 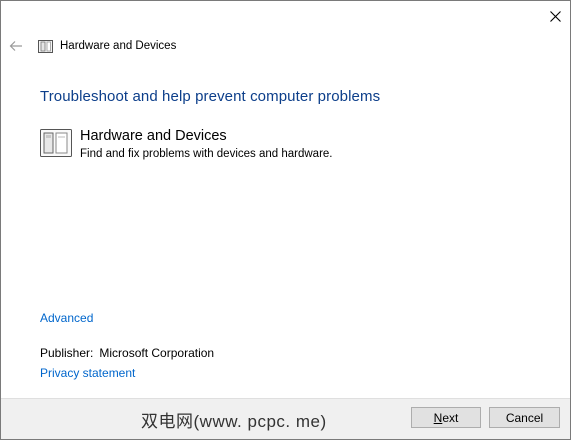 I want to click on publisher-value: Microsoft Corporation, so click(x=157, y=353).